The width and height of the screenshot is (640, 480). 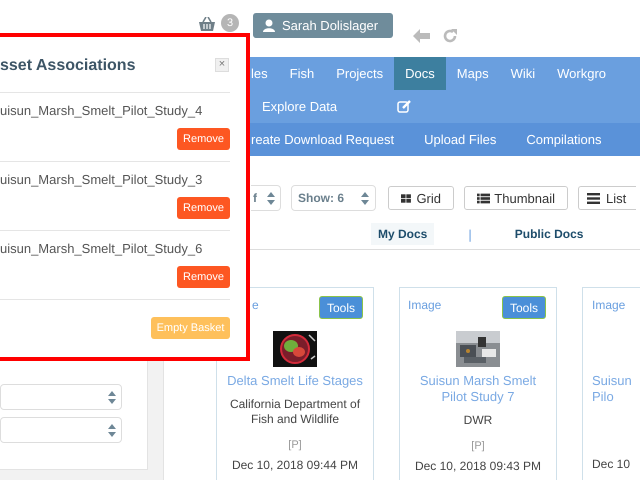 What do you see at coordinates (450, 36) in the screenshot?
I see `refresh-icon` at bounding box center [450, 36].